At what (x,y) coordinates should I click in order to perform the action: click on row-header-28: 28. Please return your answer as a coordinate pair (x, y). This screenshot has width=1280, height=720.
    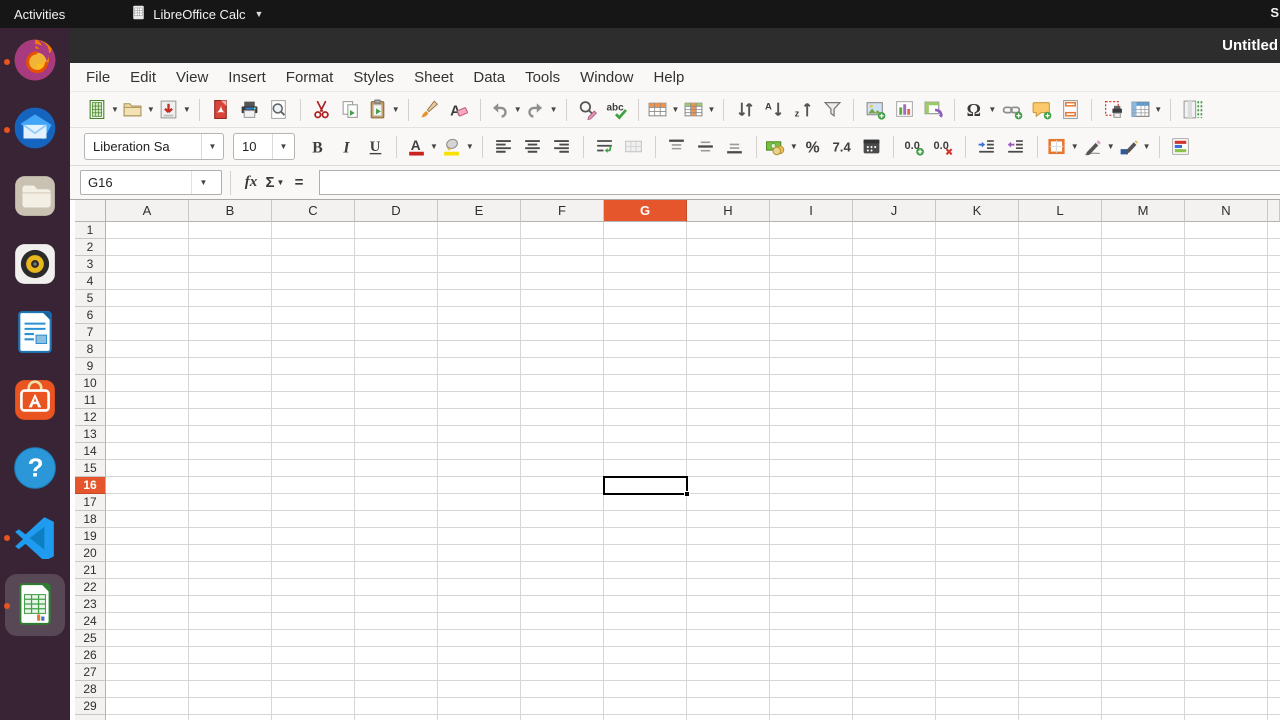
    Looking at the image, I should click on (90, 689).